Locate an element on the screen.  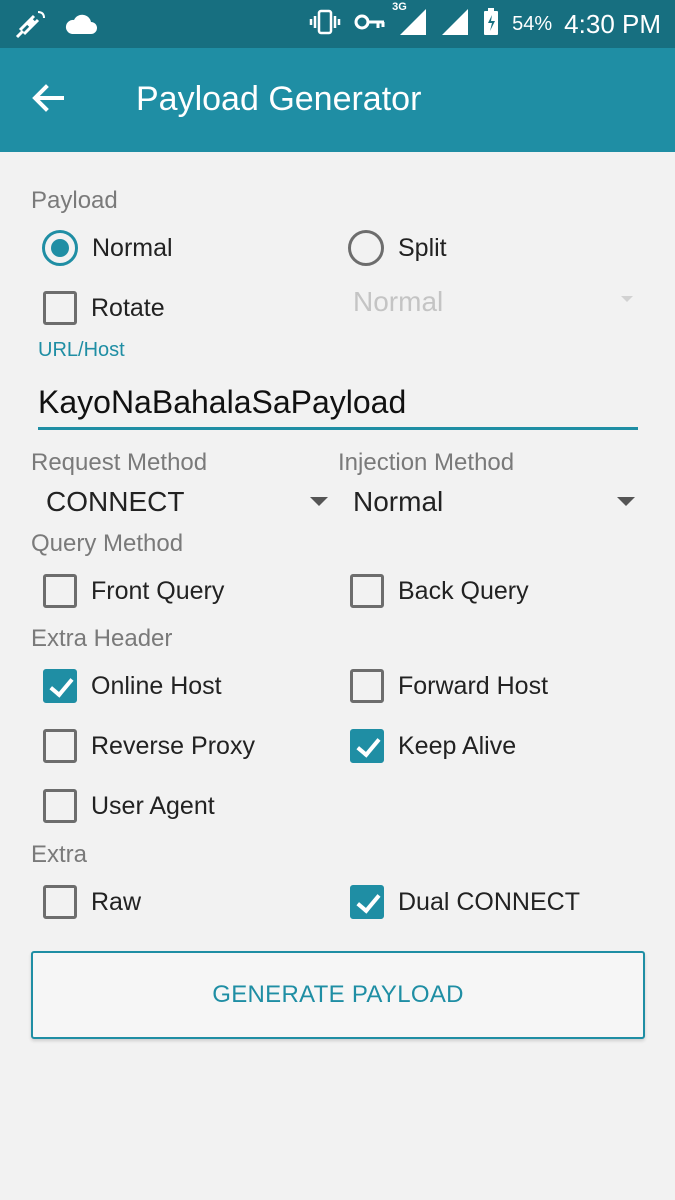
battery-percent: 54% is located at coordinates (532, 23).